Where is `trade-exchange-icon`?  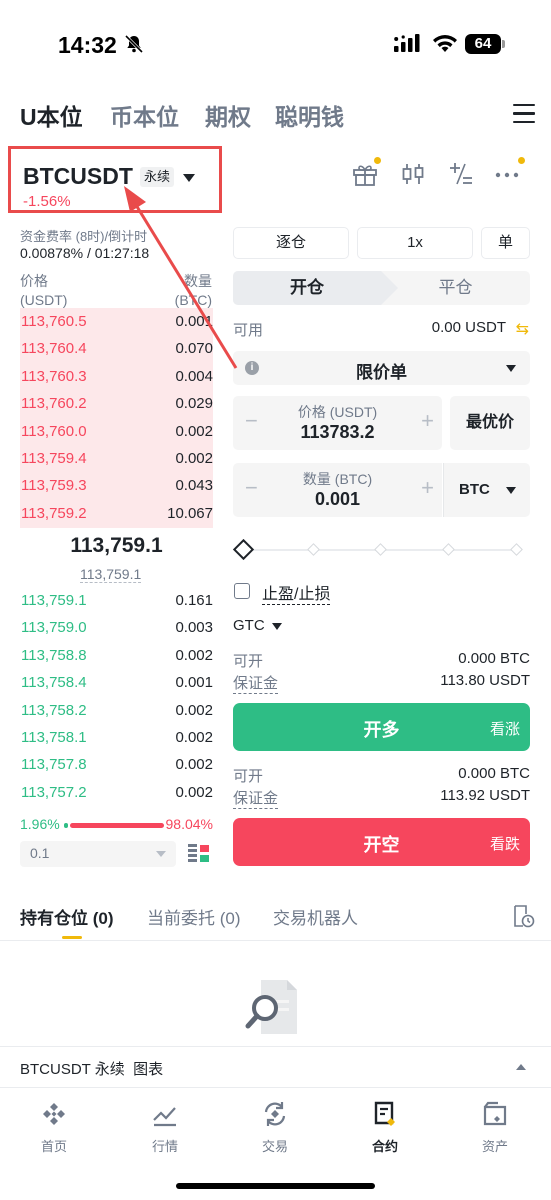
trade-exchange-icon is located at coordinates (275, 1114).